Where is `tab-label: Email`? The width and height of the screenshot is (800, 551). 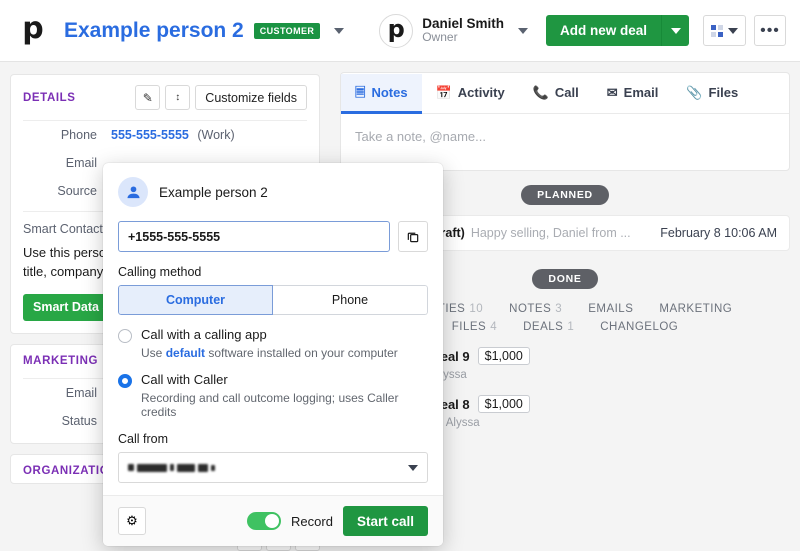 tab-label: Email is located at coordinates (641, 92).